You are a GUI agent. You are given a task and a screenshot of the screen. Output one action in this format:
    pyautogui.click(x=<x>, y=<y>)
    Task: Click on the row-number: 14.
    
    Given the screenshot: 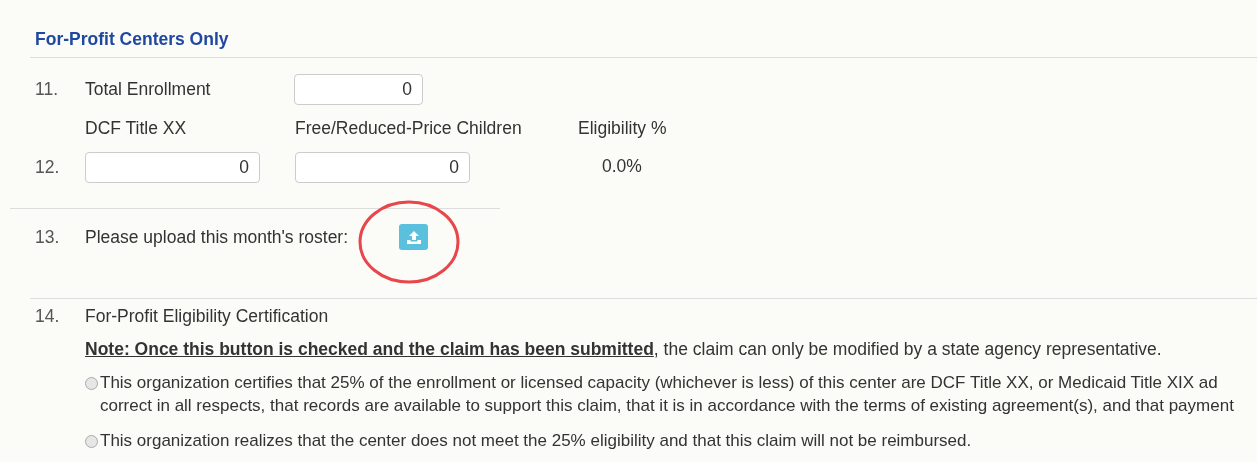 What is the action you would take?
    pyautogui.click(x=47, y=316)
    